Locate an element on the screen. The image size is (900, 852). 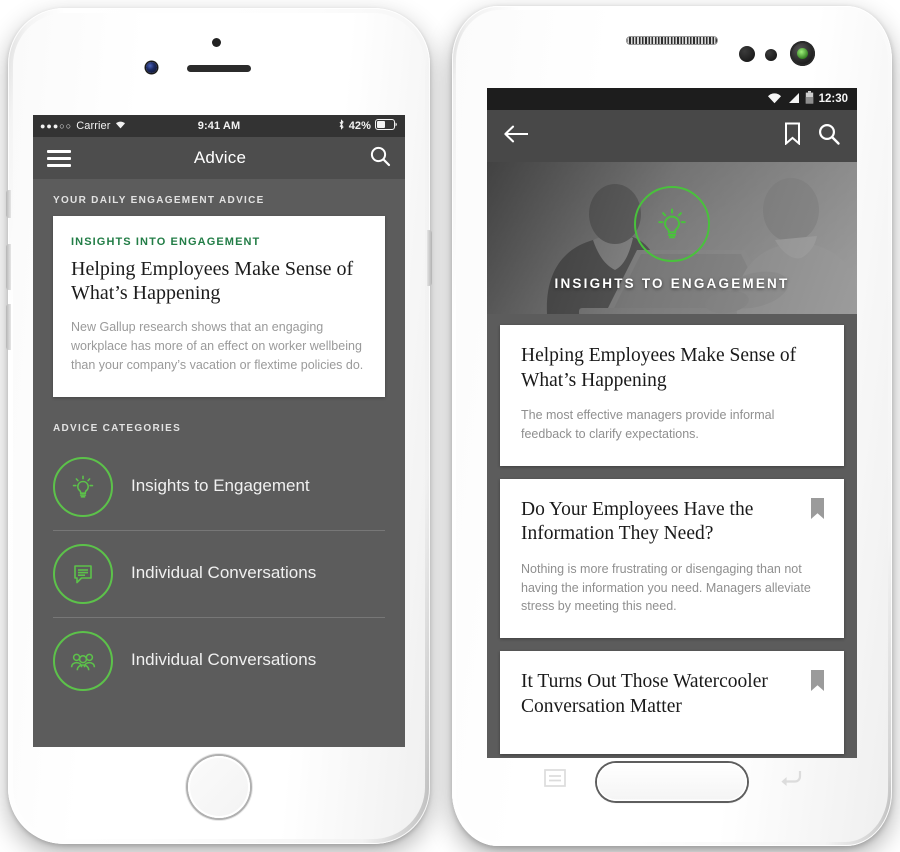
clock-label: 9:41 AM is located at coordinates (219, 126).